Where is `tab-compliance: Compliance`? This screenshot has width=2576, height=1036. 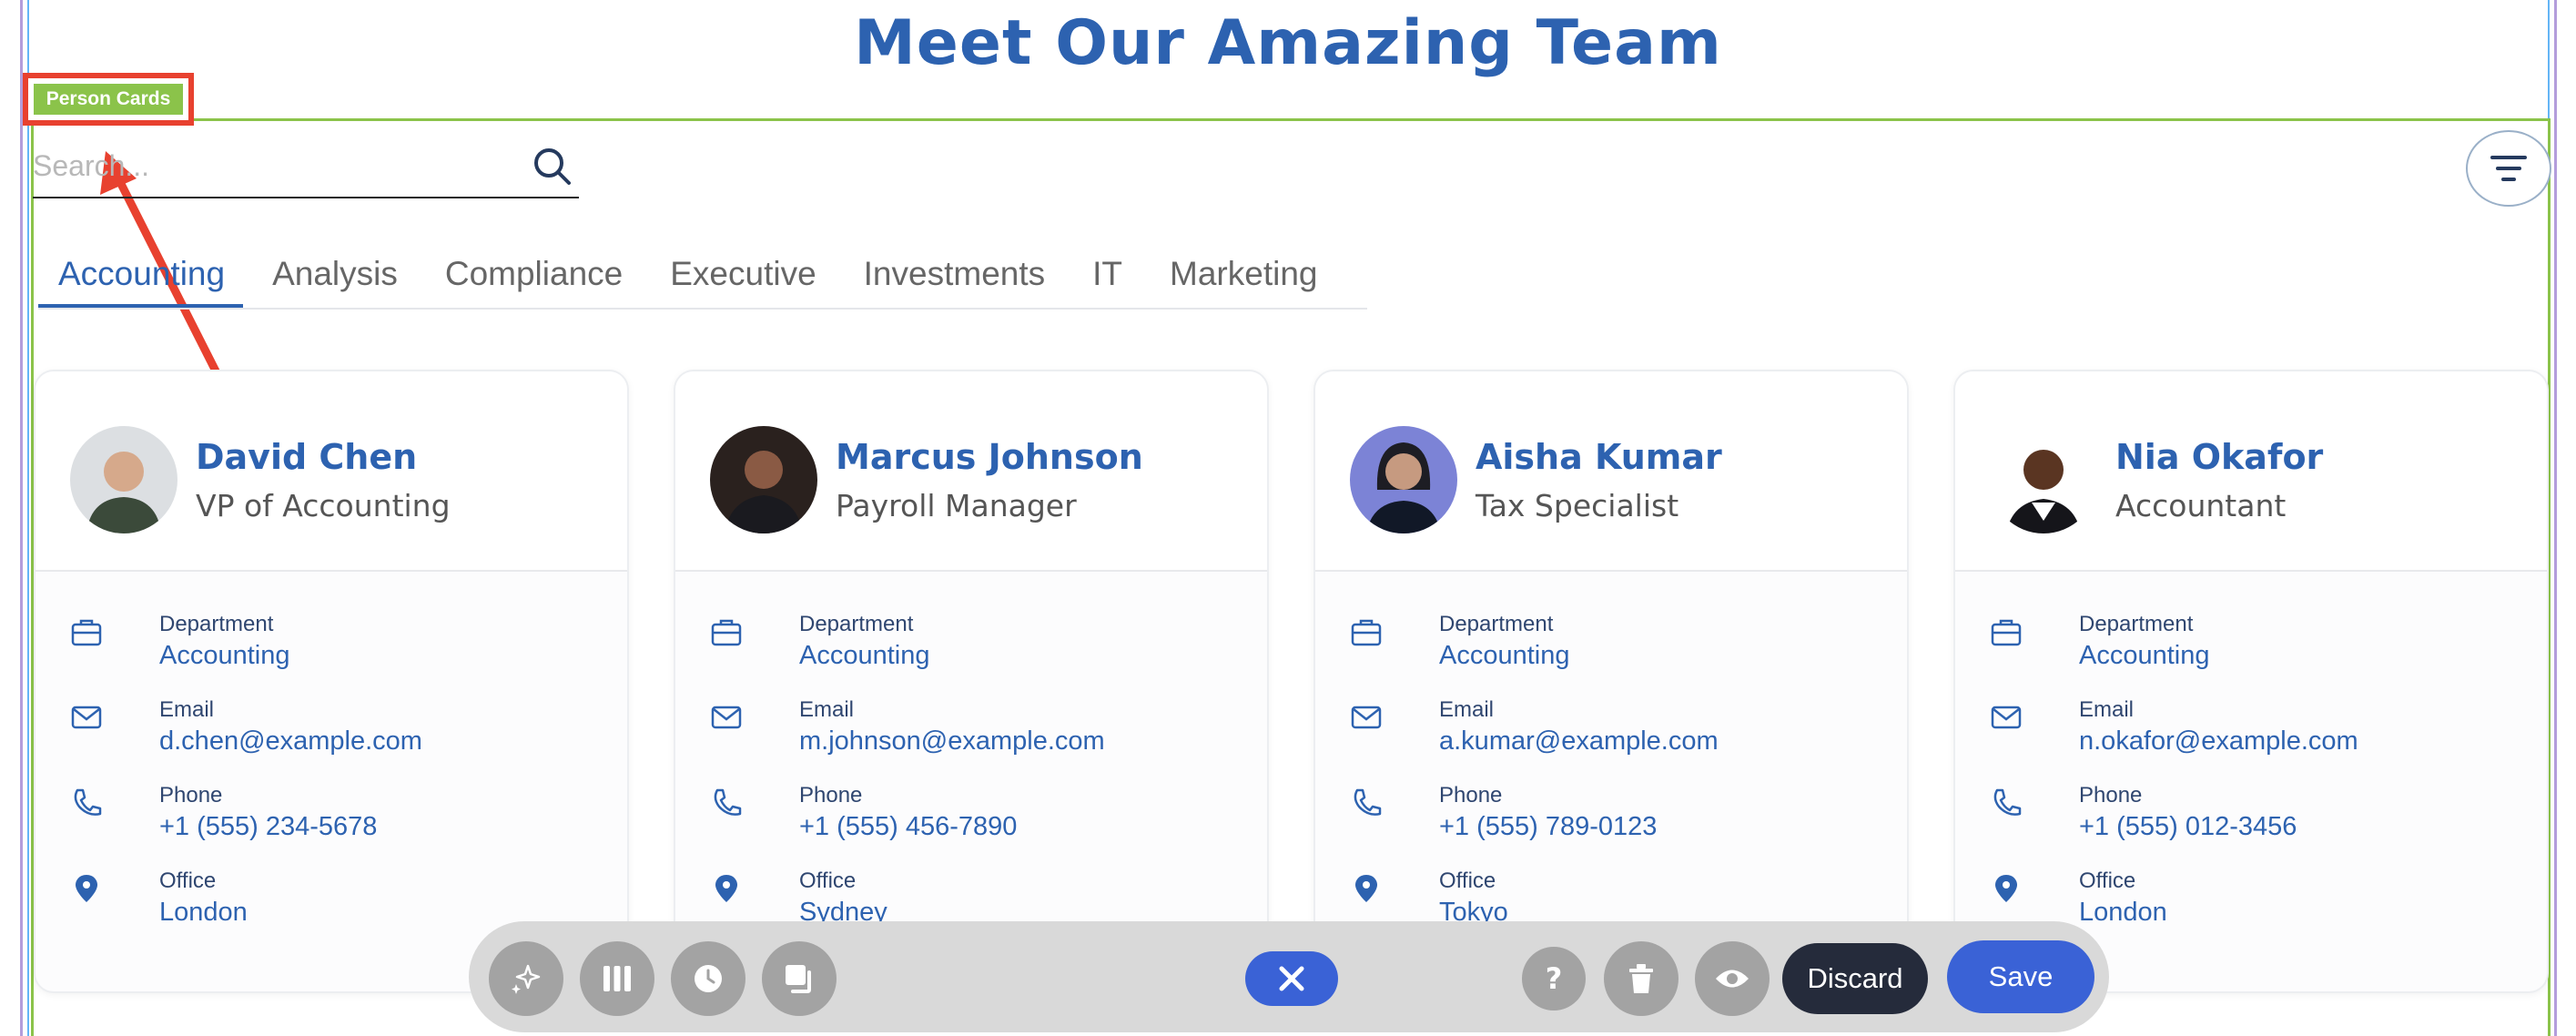
tab-compliance: Compliance is located at coordinates (534, 276).